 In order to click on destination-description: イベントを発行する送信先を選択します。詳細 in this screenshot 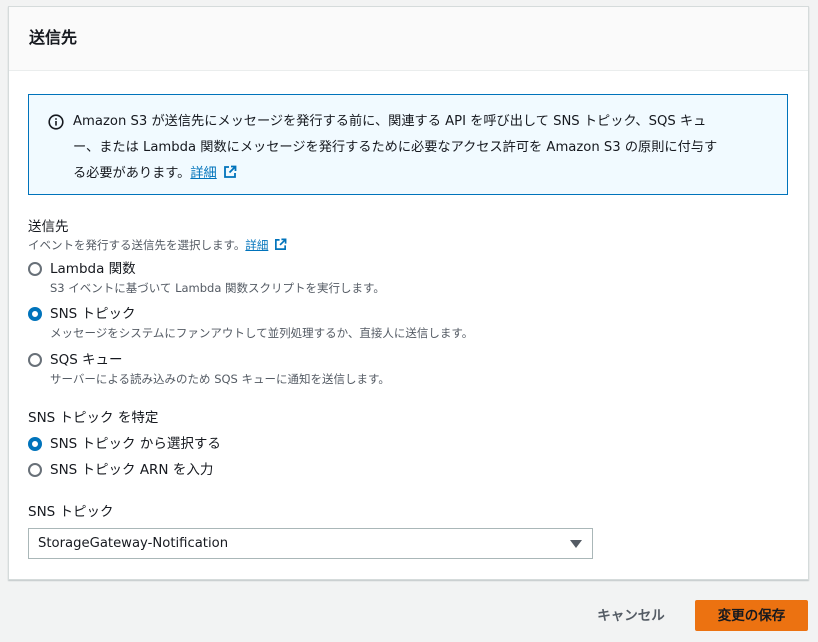, I will do `click(398, 245)`.